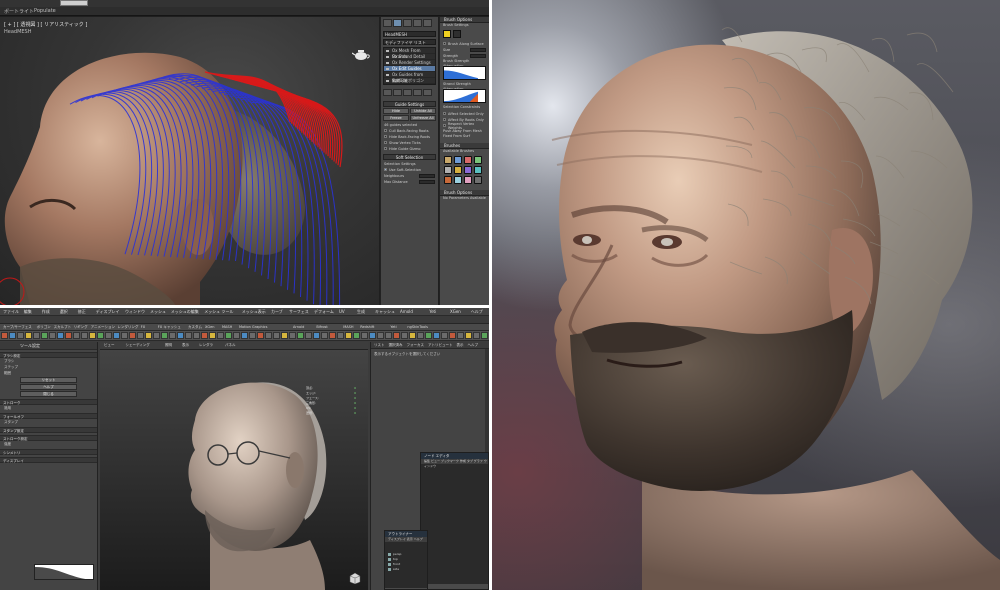 This screenshot has width=1000, height=590. I want to click on freeze-button: Freeze, so click(396, 118).